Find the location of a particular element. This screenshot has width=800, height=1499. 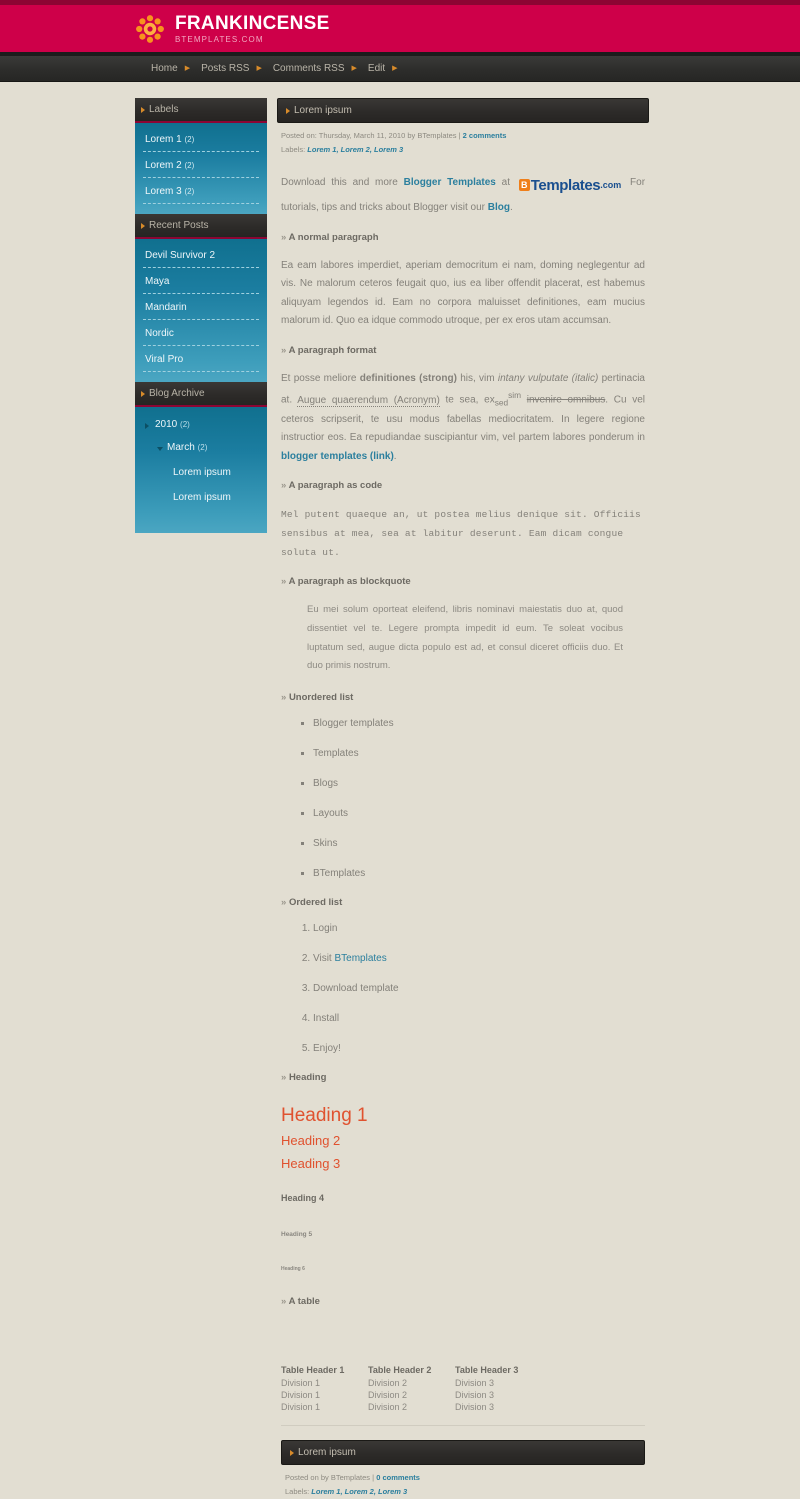

sidebar-label-lorem-2: Lorem 2 (2) is located at coordinates (201, 167).